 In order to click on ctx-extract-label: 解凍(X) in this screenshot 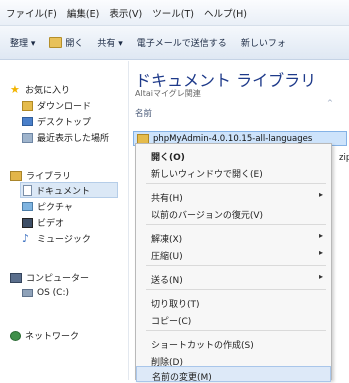, I will do `click(167, 240)`.